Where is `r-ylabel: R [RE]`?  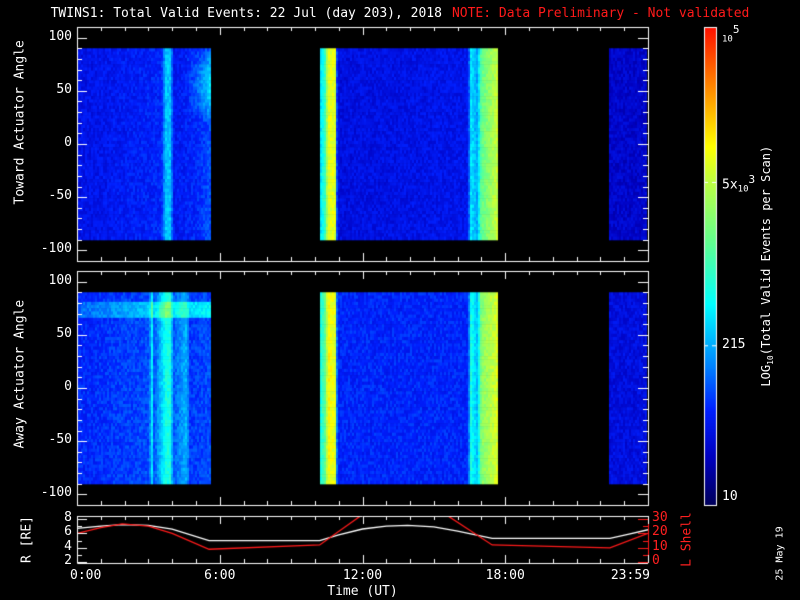
r-ylabel: R [RE] is located at coordinates (27, 539).